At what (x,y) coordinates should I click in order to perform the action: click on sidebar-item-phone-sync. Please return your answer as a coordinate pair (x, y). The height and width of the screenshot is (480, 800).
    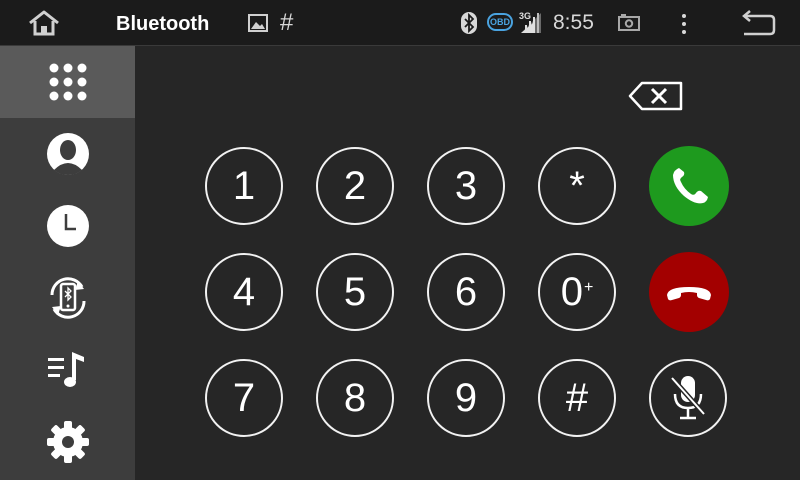
    Looking at the image, I should click on (67, 298).